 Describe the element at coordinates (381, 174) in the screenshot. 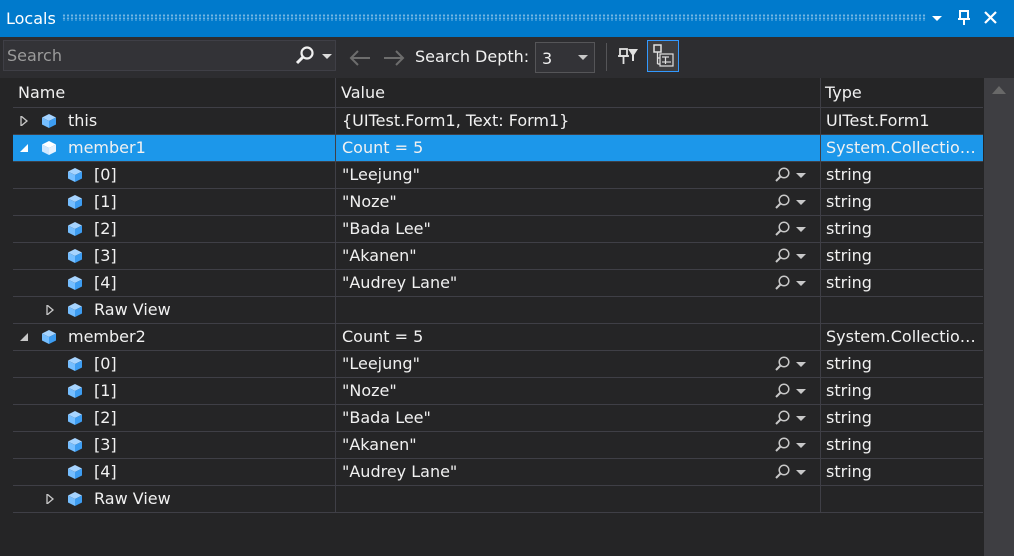

I see `variable-value: "Leejung"` at that location.